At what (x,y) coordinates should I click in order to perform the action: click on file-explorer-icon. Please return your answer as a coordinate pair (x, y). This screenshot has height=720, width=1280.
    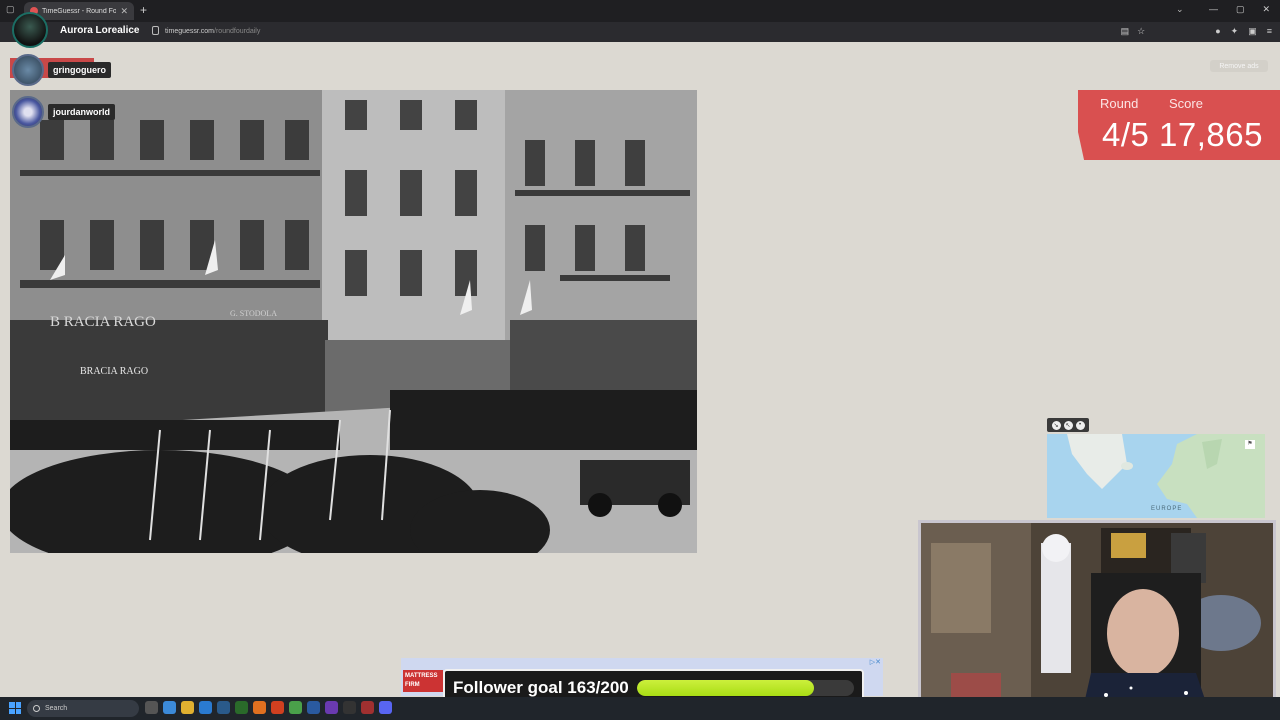
    Looking at the image, I should click on (187, 707).